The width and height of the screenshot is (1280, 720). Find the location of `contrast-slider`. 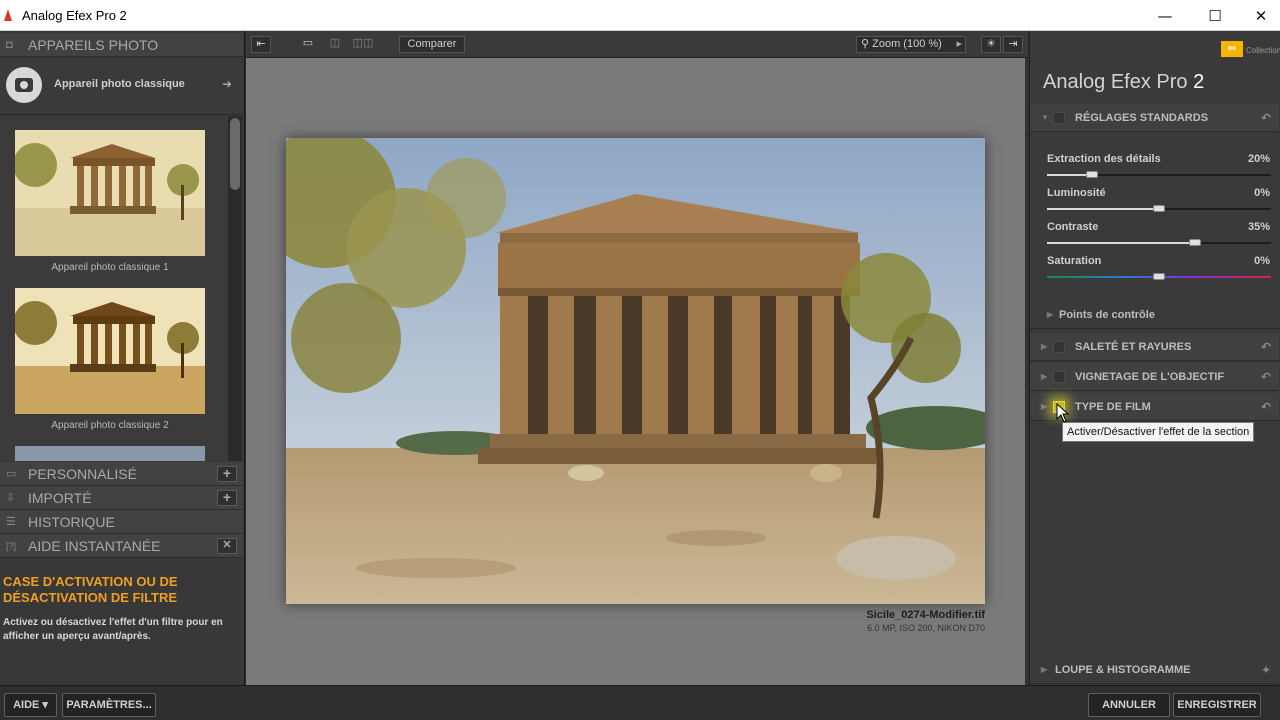

contrast-slider is located at coordinates (1159, 242).